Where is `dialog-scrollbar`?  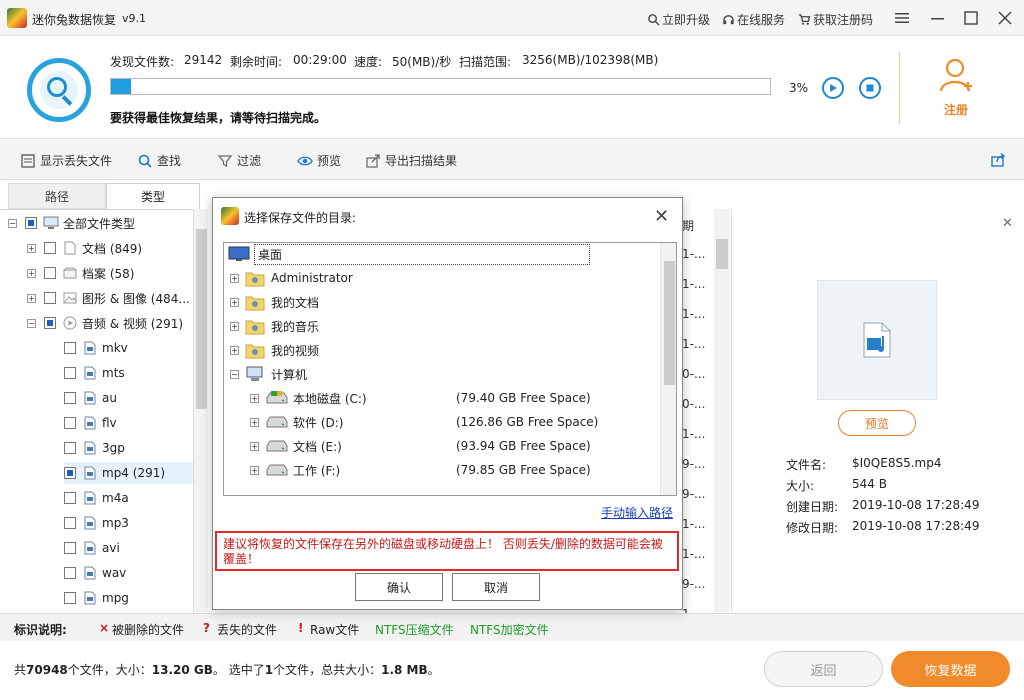 dialog-scrollbar is located at coordinates (668, 369).